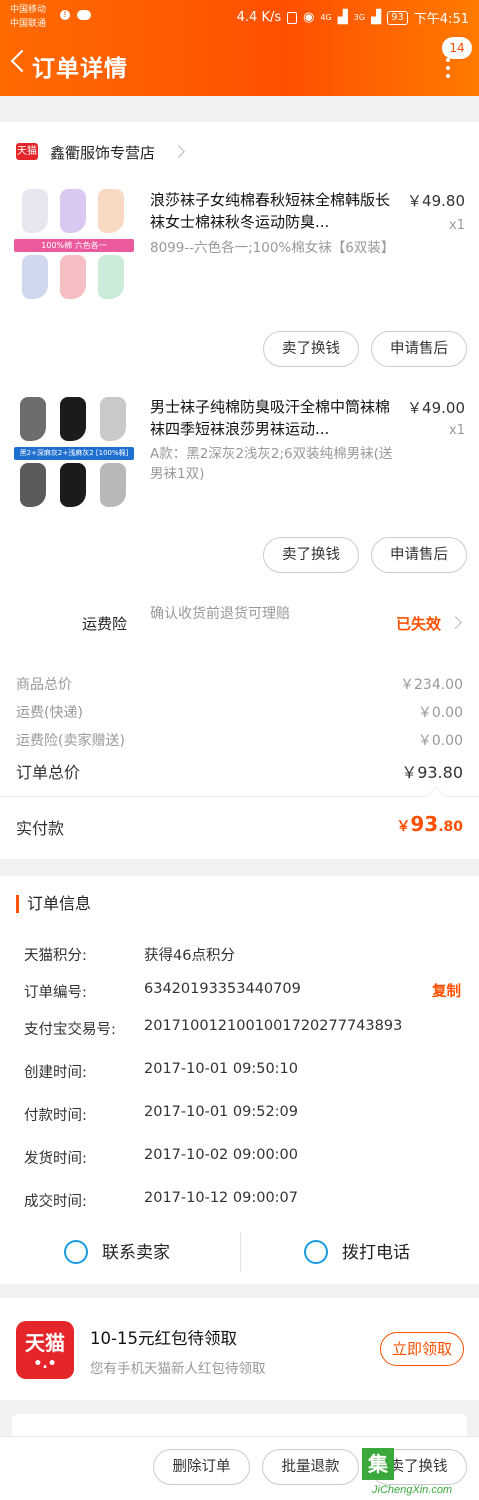 This screenshot has width=479, height=1500. I want to click on shipping-insurance-desc: 确认收货前退货可理赔, so click(220, 614).